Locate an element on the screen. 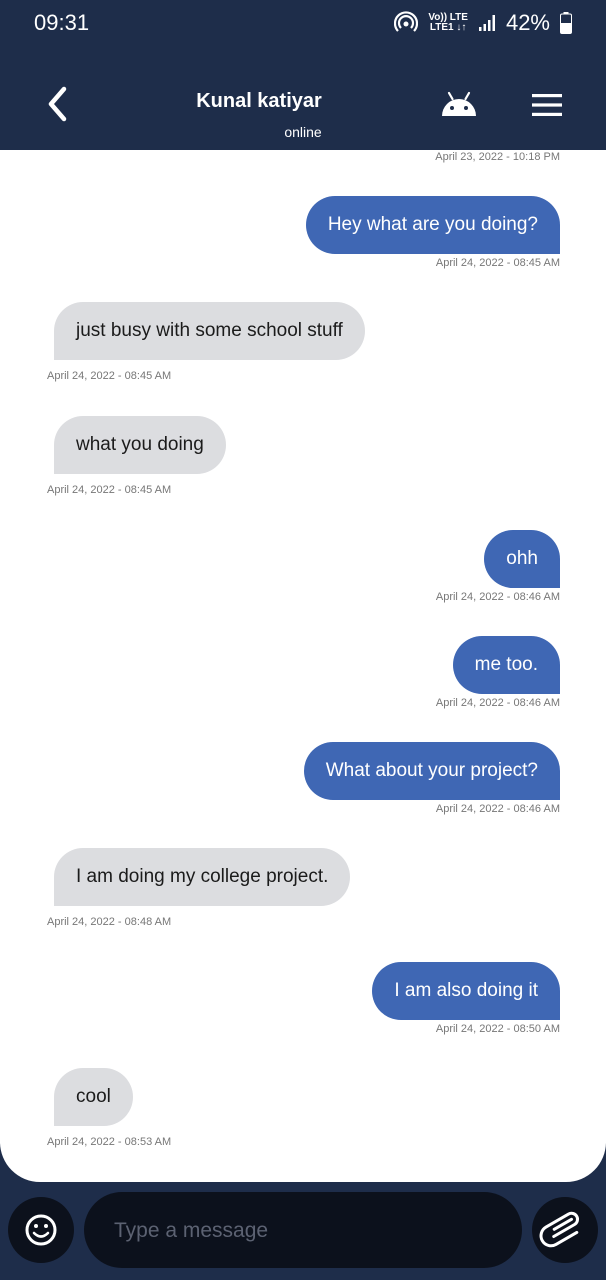  emoji-icon is located at coordinates (41, 1230).